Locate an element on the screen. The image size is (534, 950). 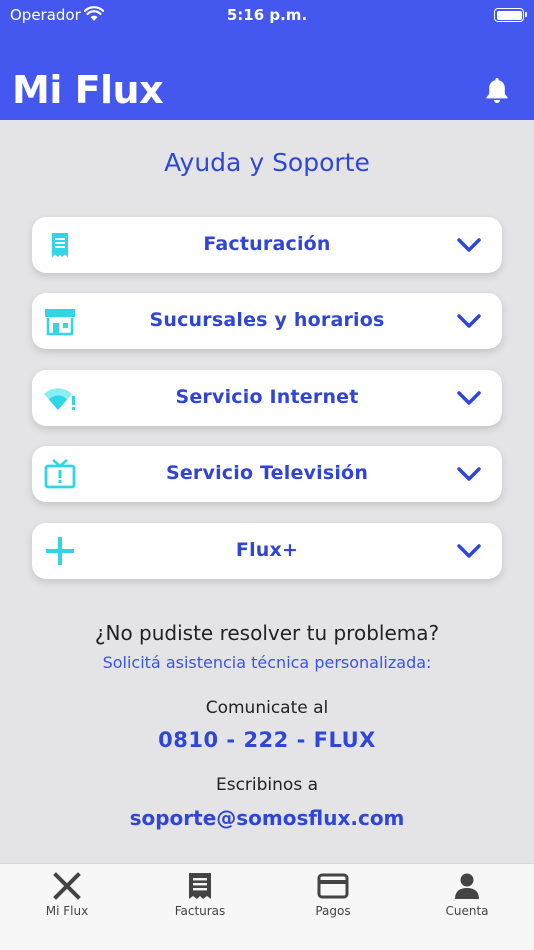
section-label: Facturación is located at coordinates (267, 244).